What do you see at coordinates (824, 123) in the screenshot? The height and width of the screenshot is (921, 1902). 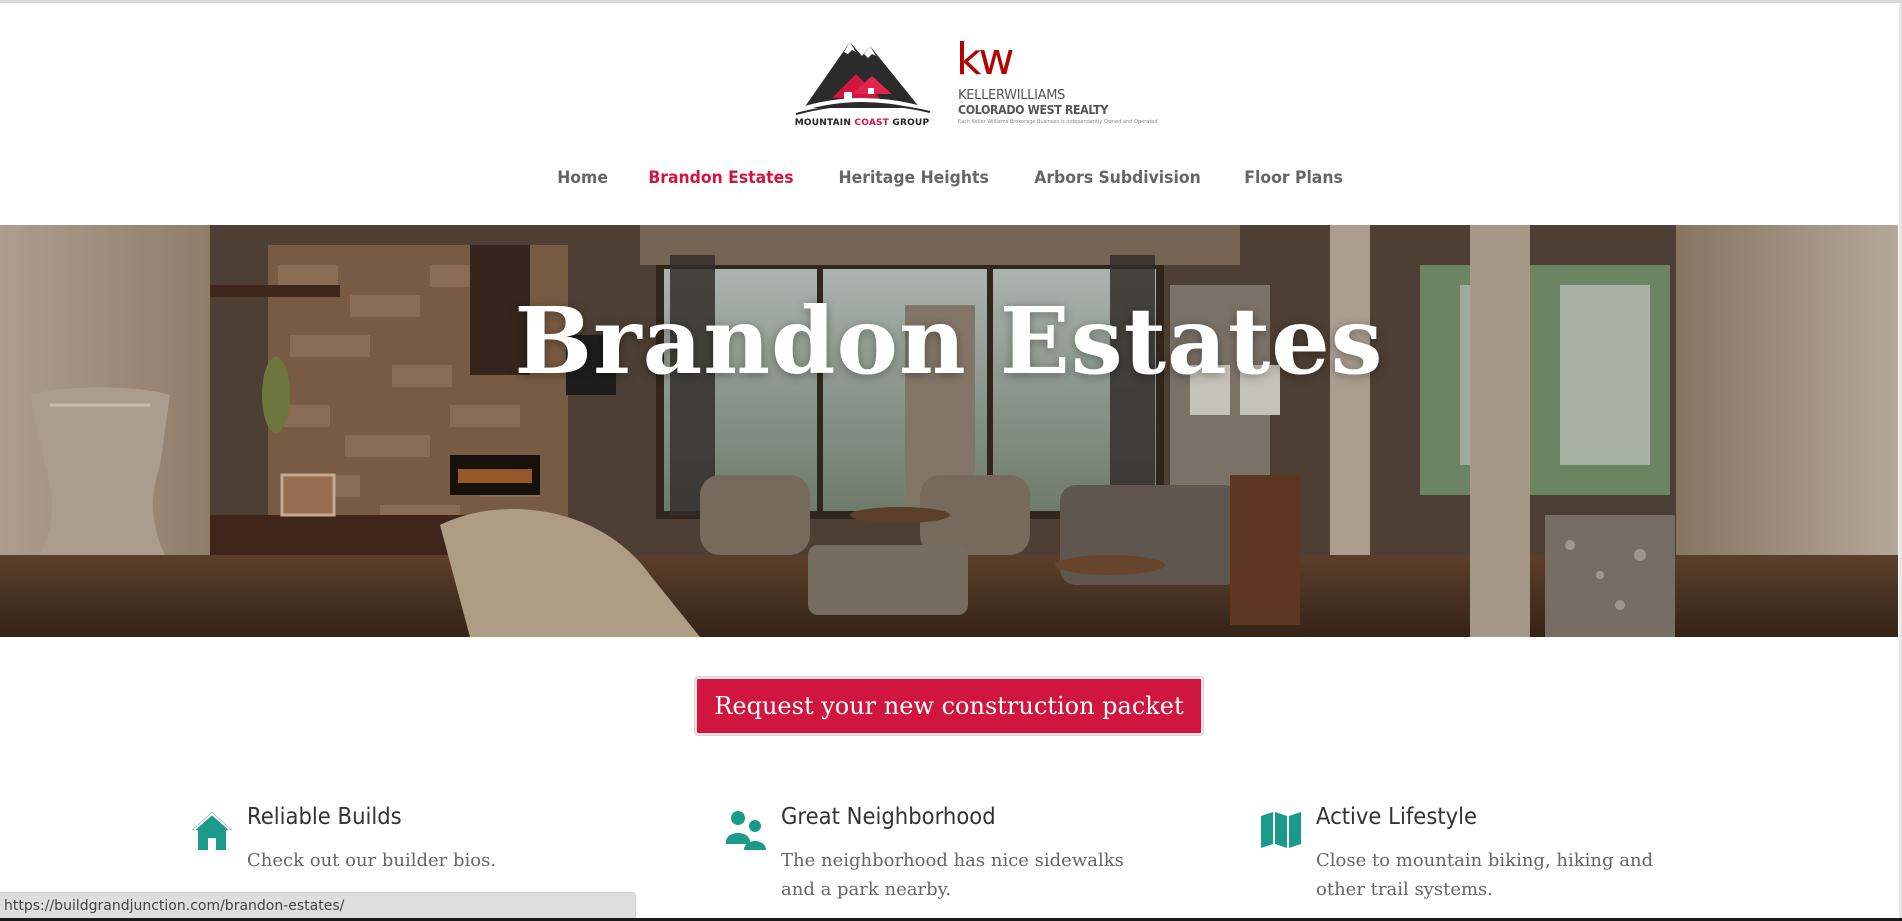 I see `wordmark-part-mountain: MOUNTAIN` at bounding box center [824, 123].